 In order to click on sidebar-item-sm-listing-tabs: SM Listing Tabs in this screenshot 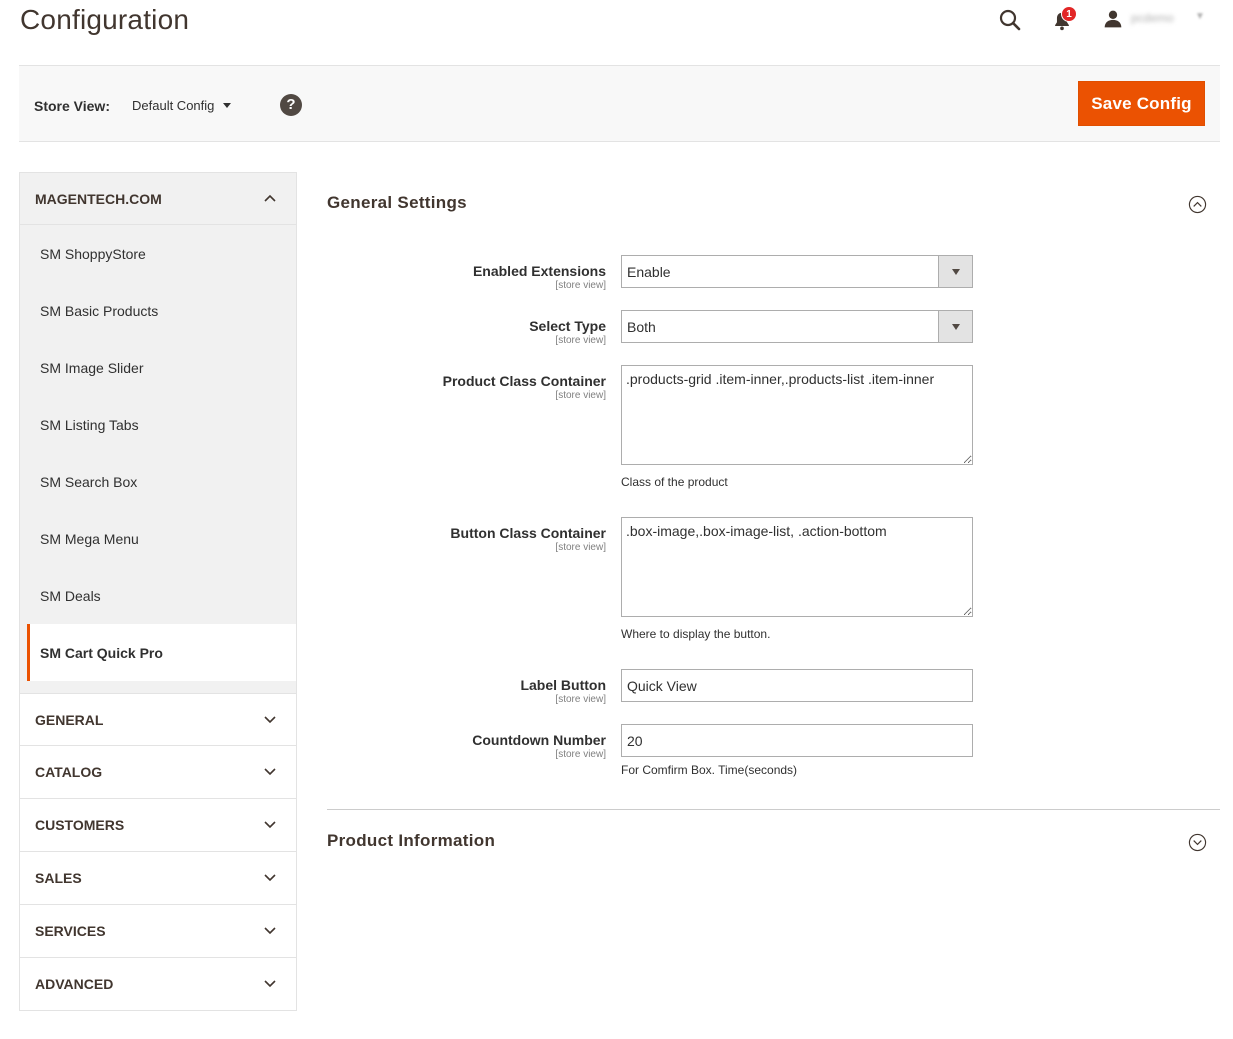, I will do `click(158, 424)`.